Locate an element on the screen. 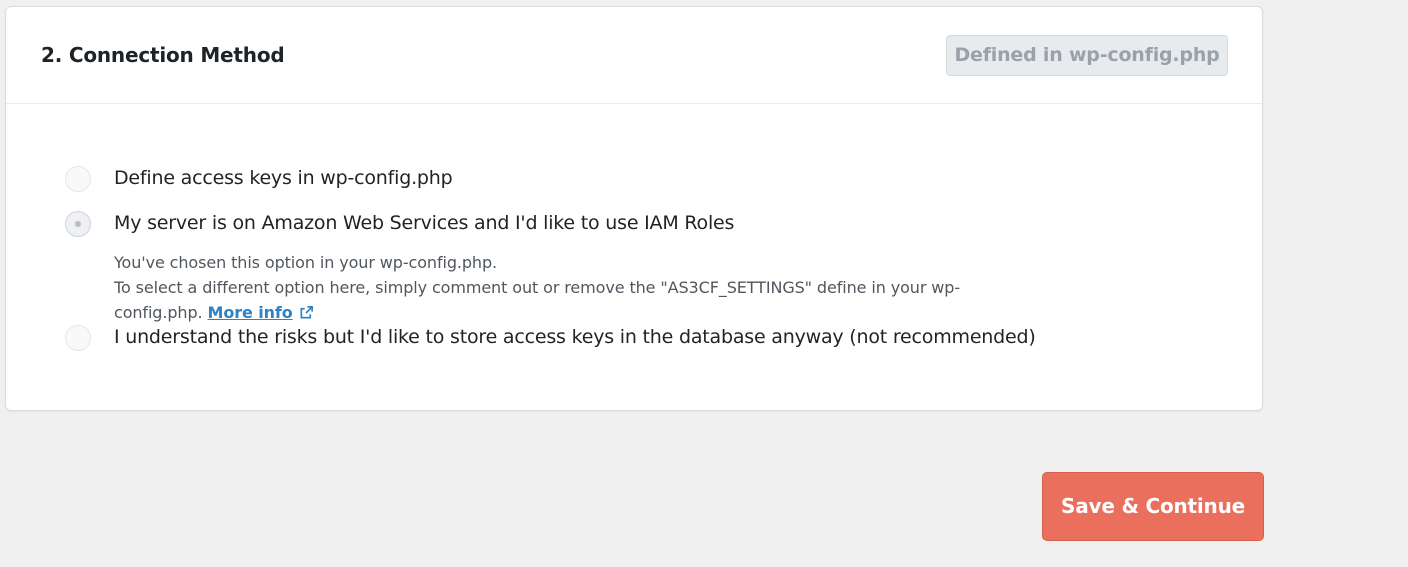 The width and height of the screenshot is (1408, 567). defined-in-config-badge: Defined in wp-config.php is located at coordinates (1087, 55).